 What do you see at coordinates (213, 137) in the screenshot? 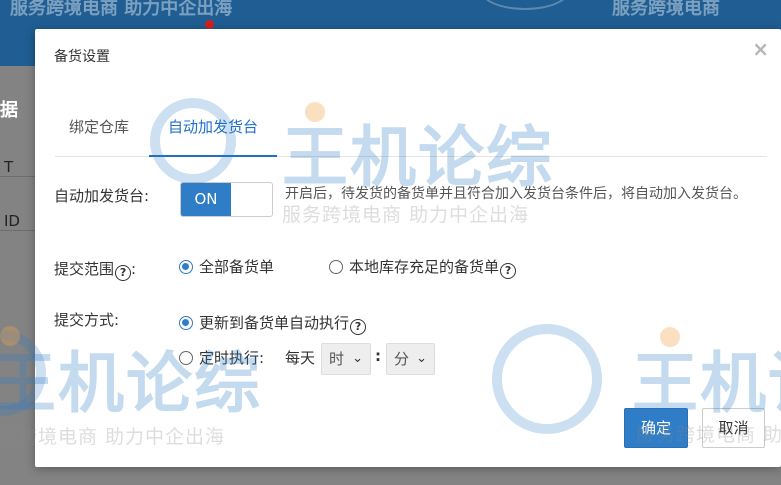
I see `tab-auto-add-shipping: 自动加发货台` at bounding box center [213, 137].